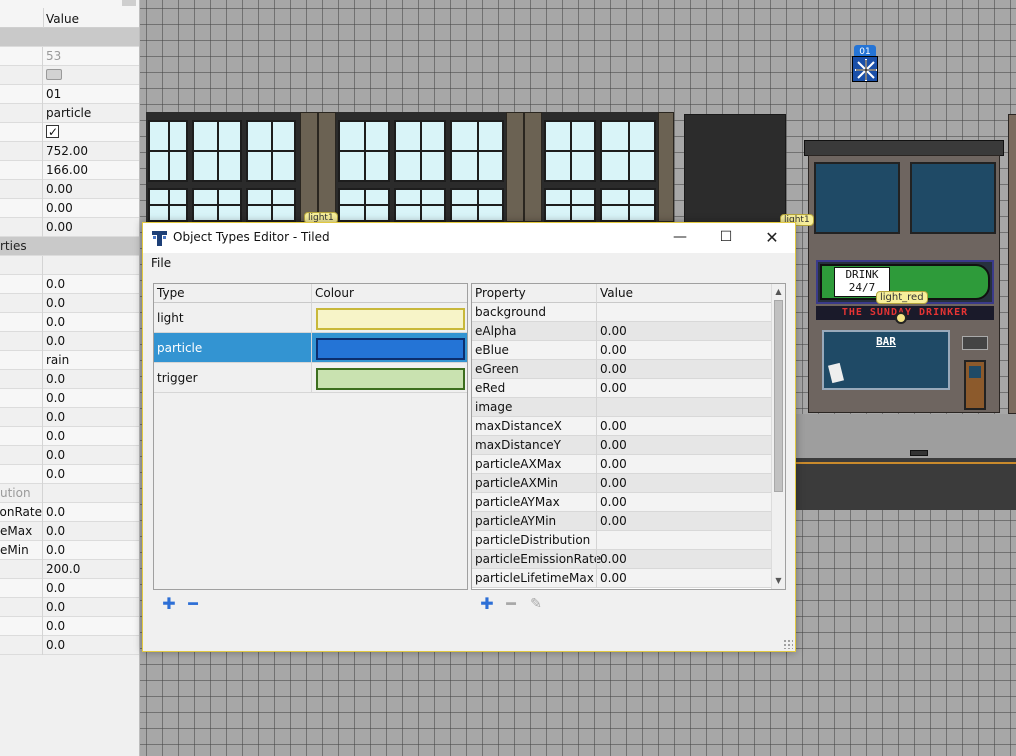 The width and height of the screenshot is (1016, 756). Describe the element at coordinates (69, 75) in the screenshot. I see `property-row` at that location.